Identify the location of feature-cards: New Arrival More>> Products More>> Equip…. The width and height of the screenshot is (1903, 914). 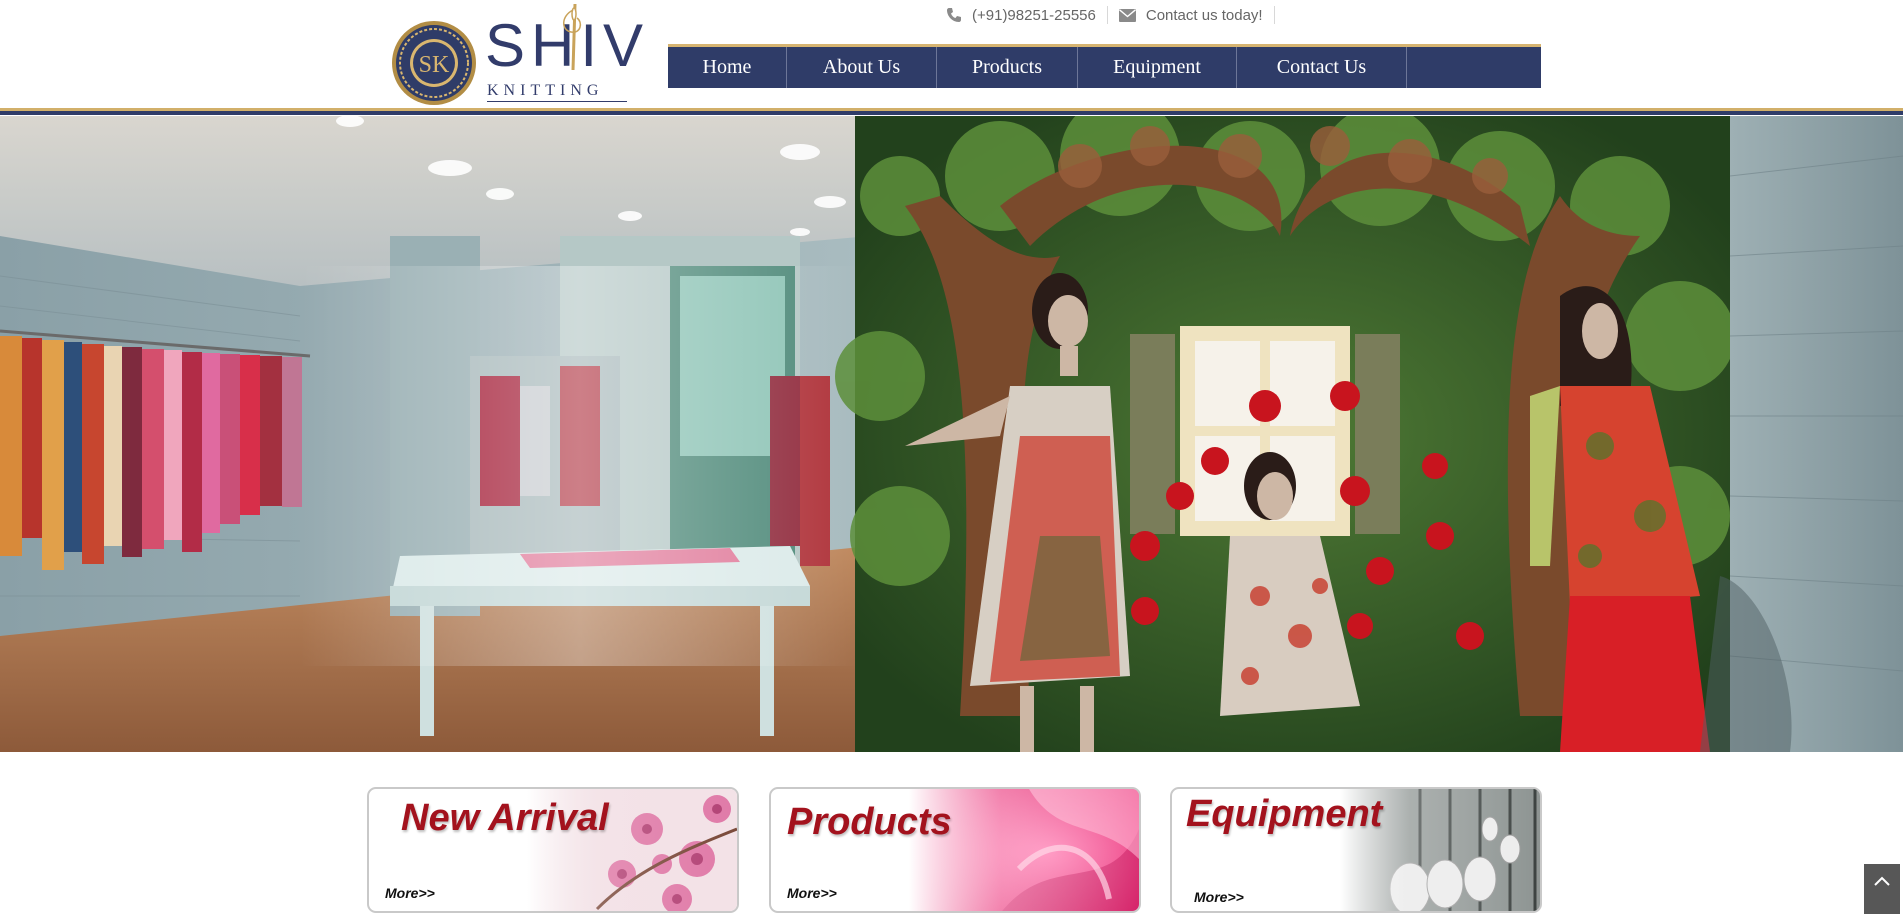
(951, 850).